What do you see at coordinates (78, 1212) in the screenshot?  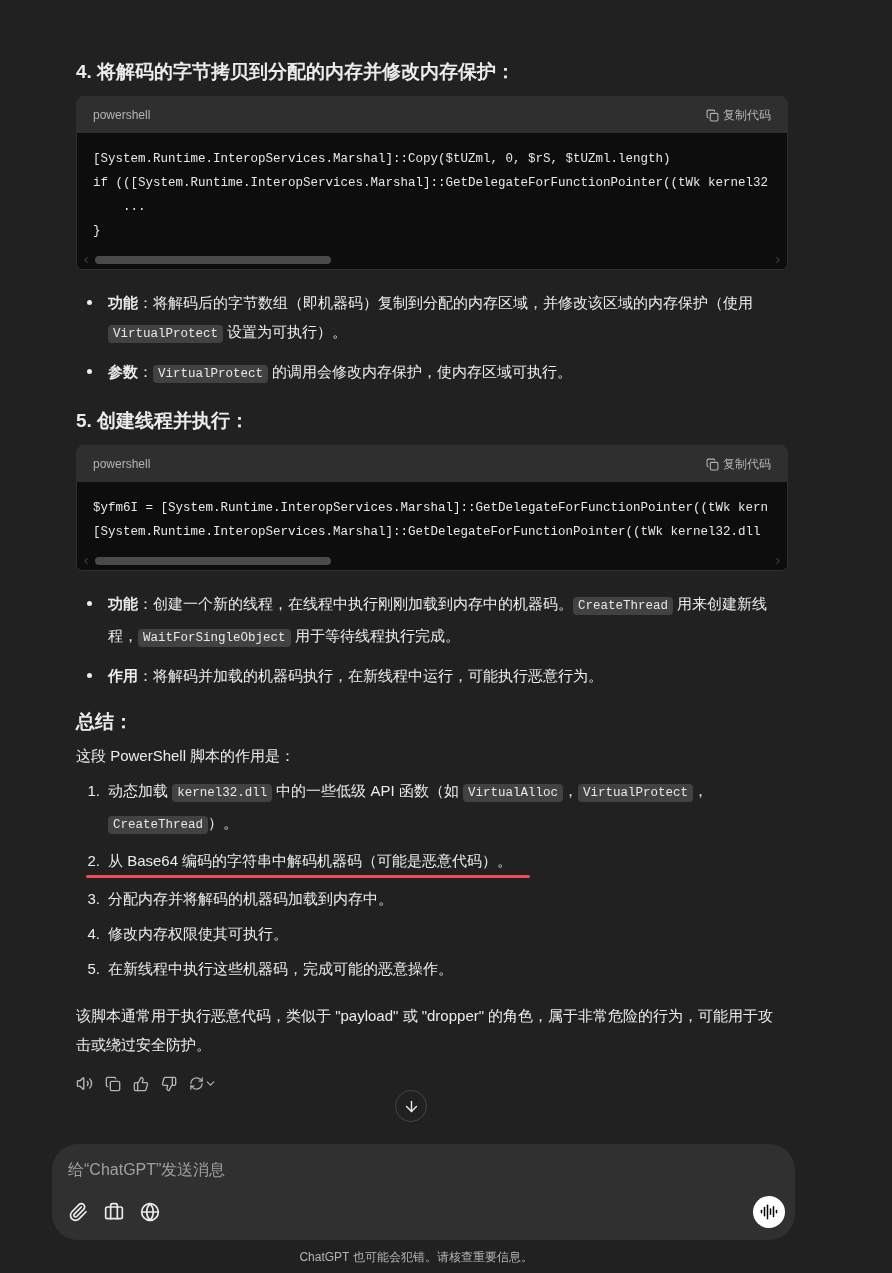 I see `attach-icon` at bounding box center [78, 1212].